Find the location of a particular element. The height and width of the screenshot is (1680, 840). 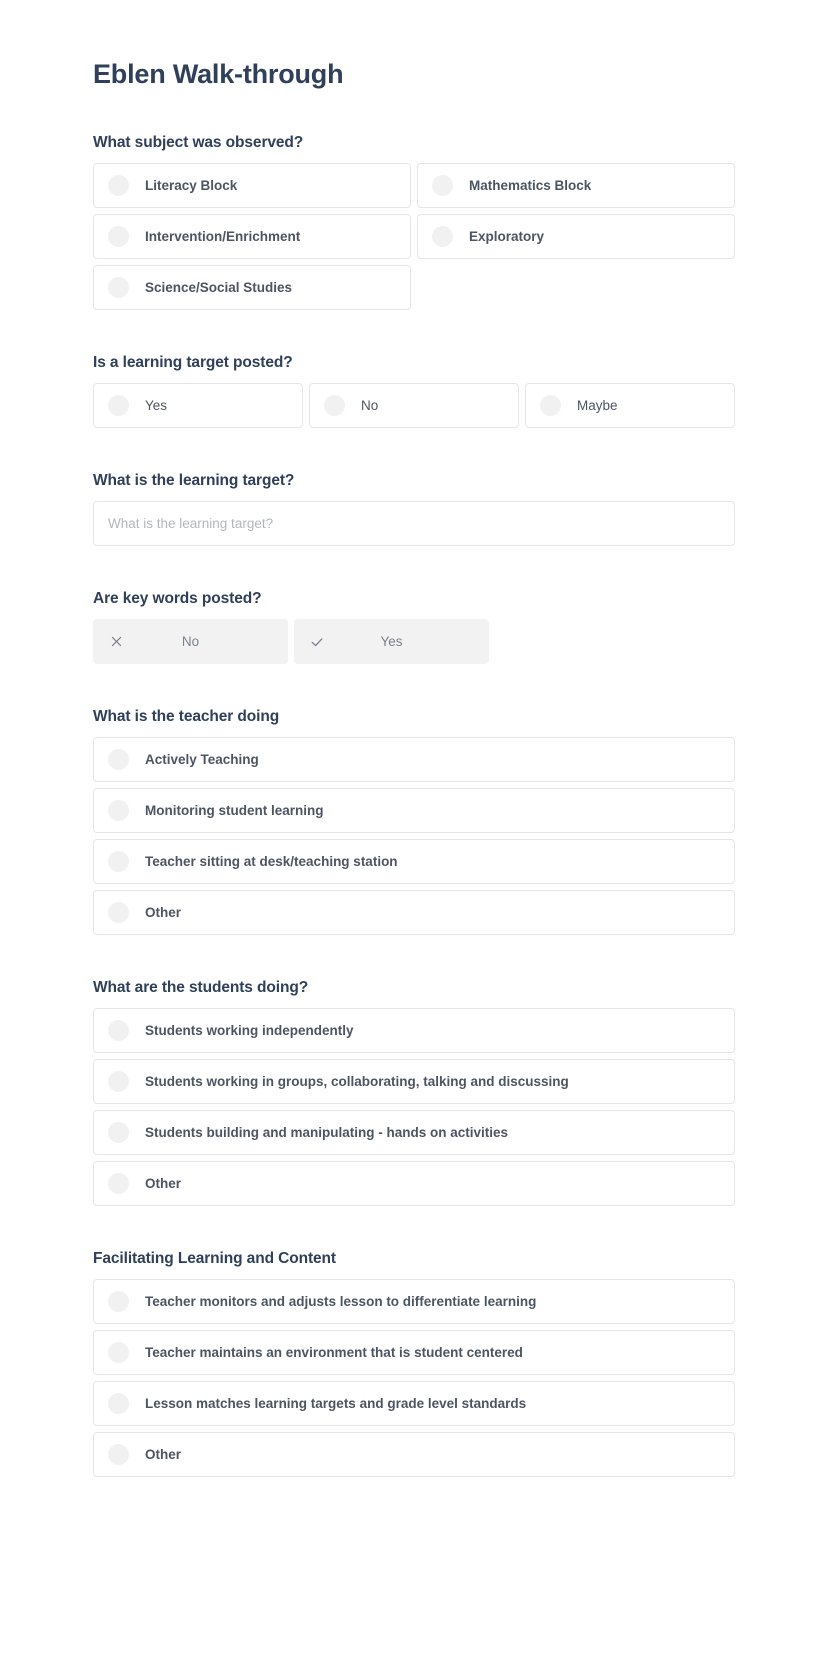

question-label: Are key words posted? is located at coordinates (177, 599).